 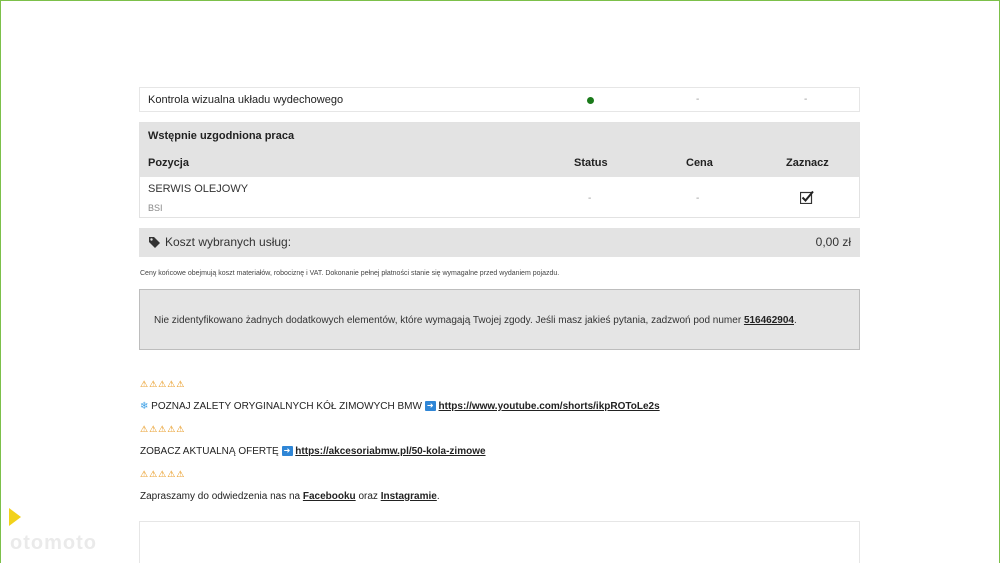 I want to click on watermark-logo-icon, so click(x=15, y=517).